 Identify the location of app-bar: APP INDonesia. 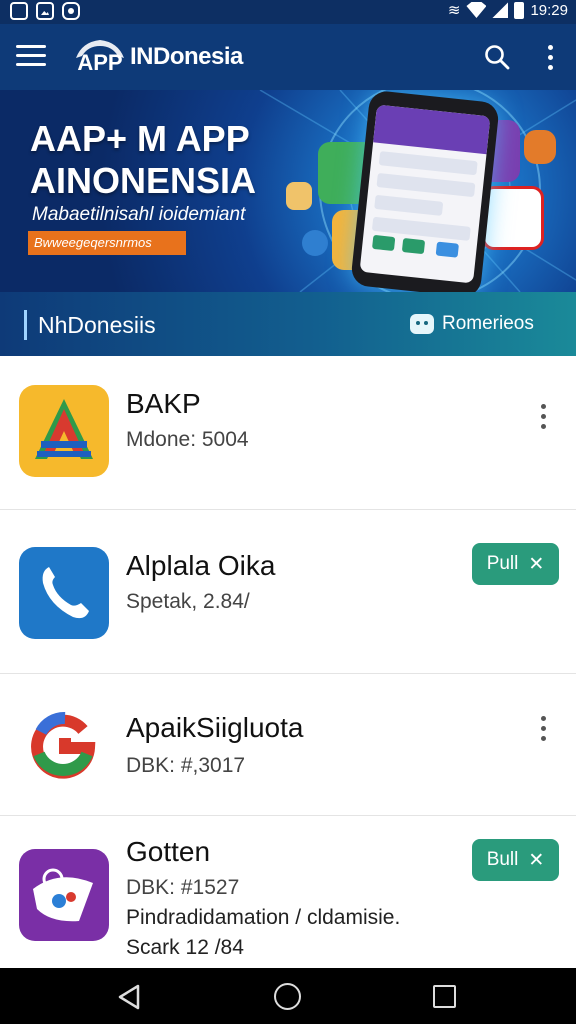
(288, 57).